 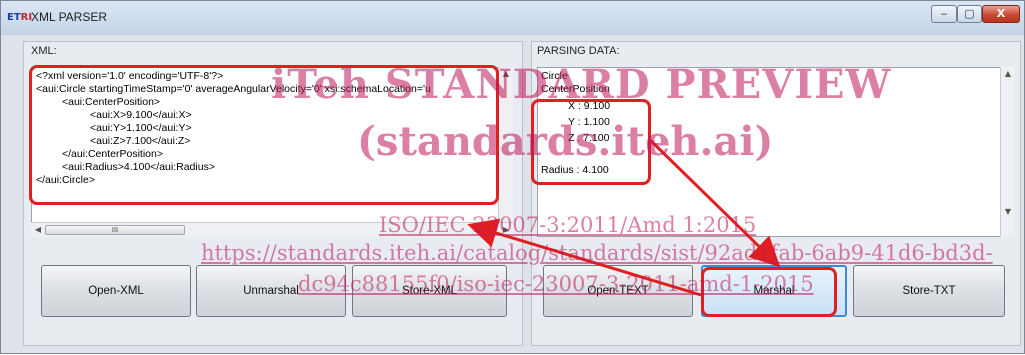 I want to click on scroll-left-icon: ◀, so click(x=38, y=230).